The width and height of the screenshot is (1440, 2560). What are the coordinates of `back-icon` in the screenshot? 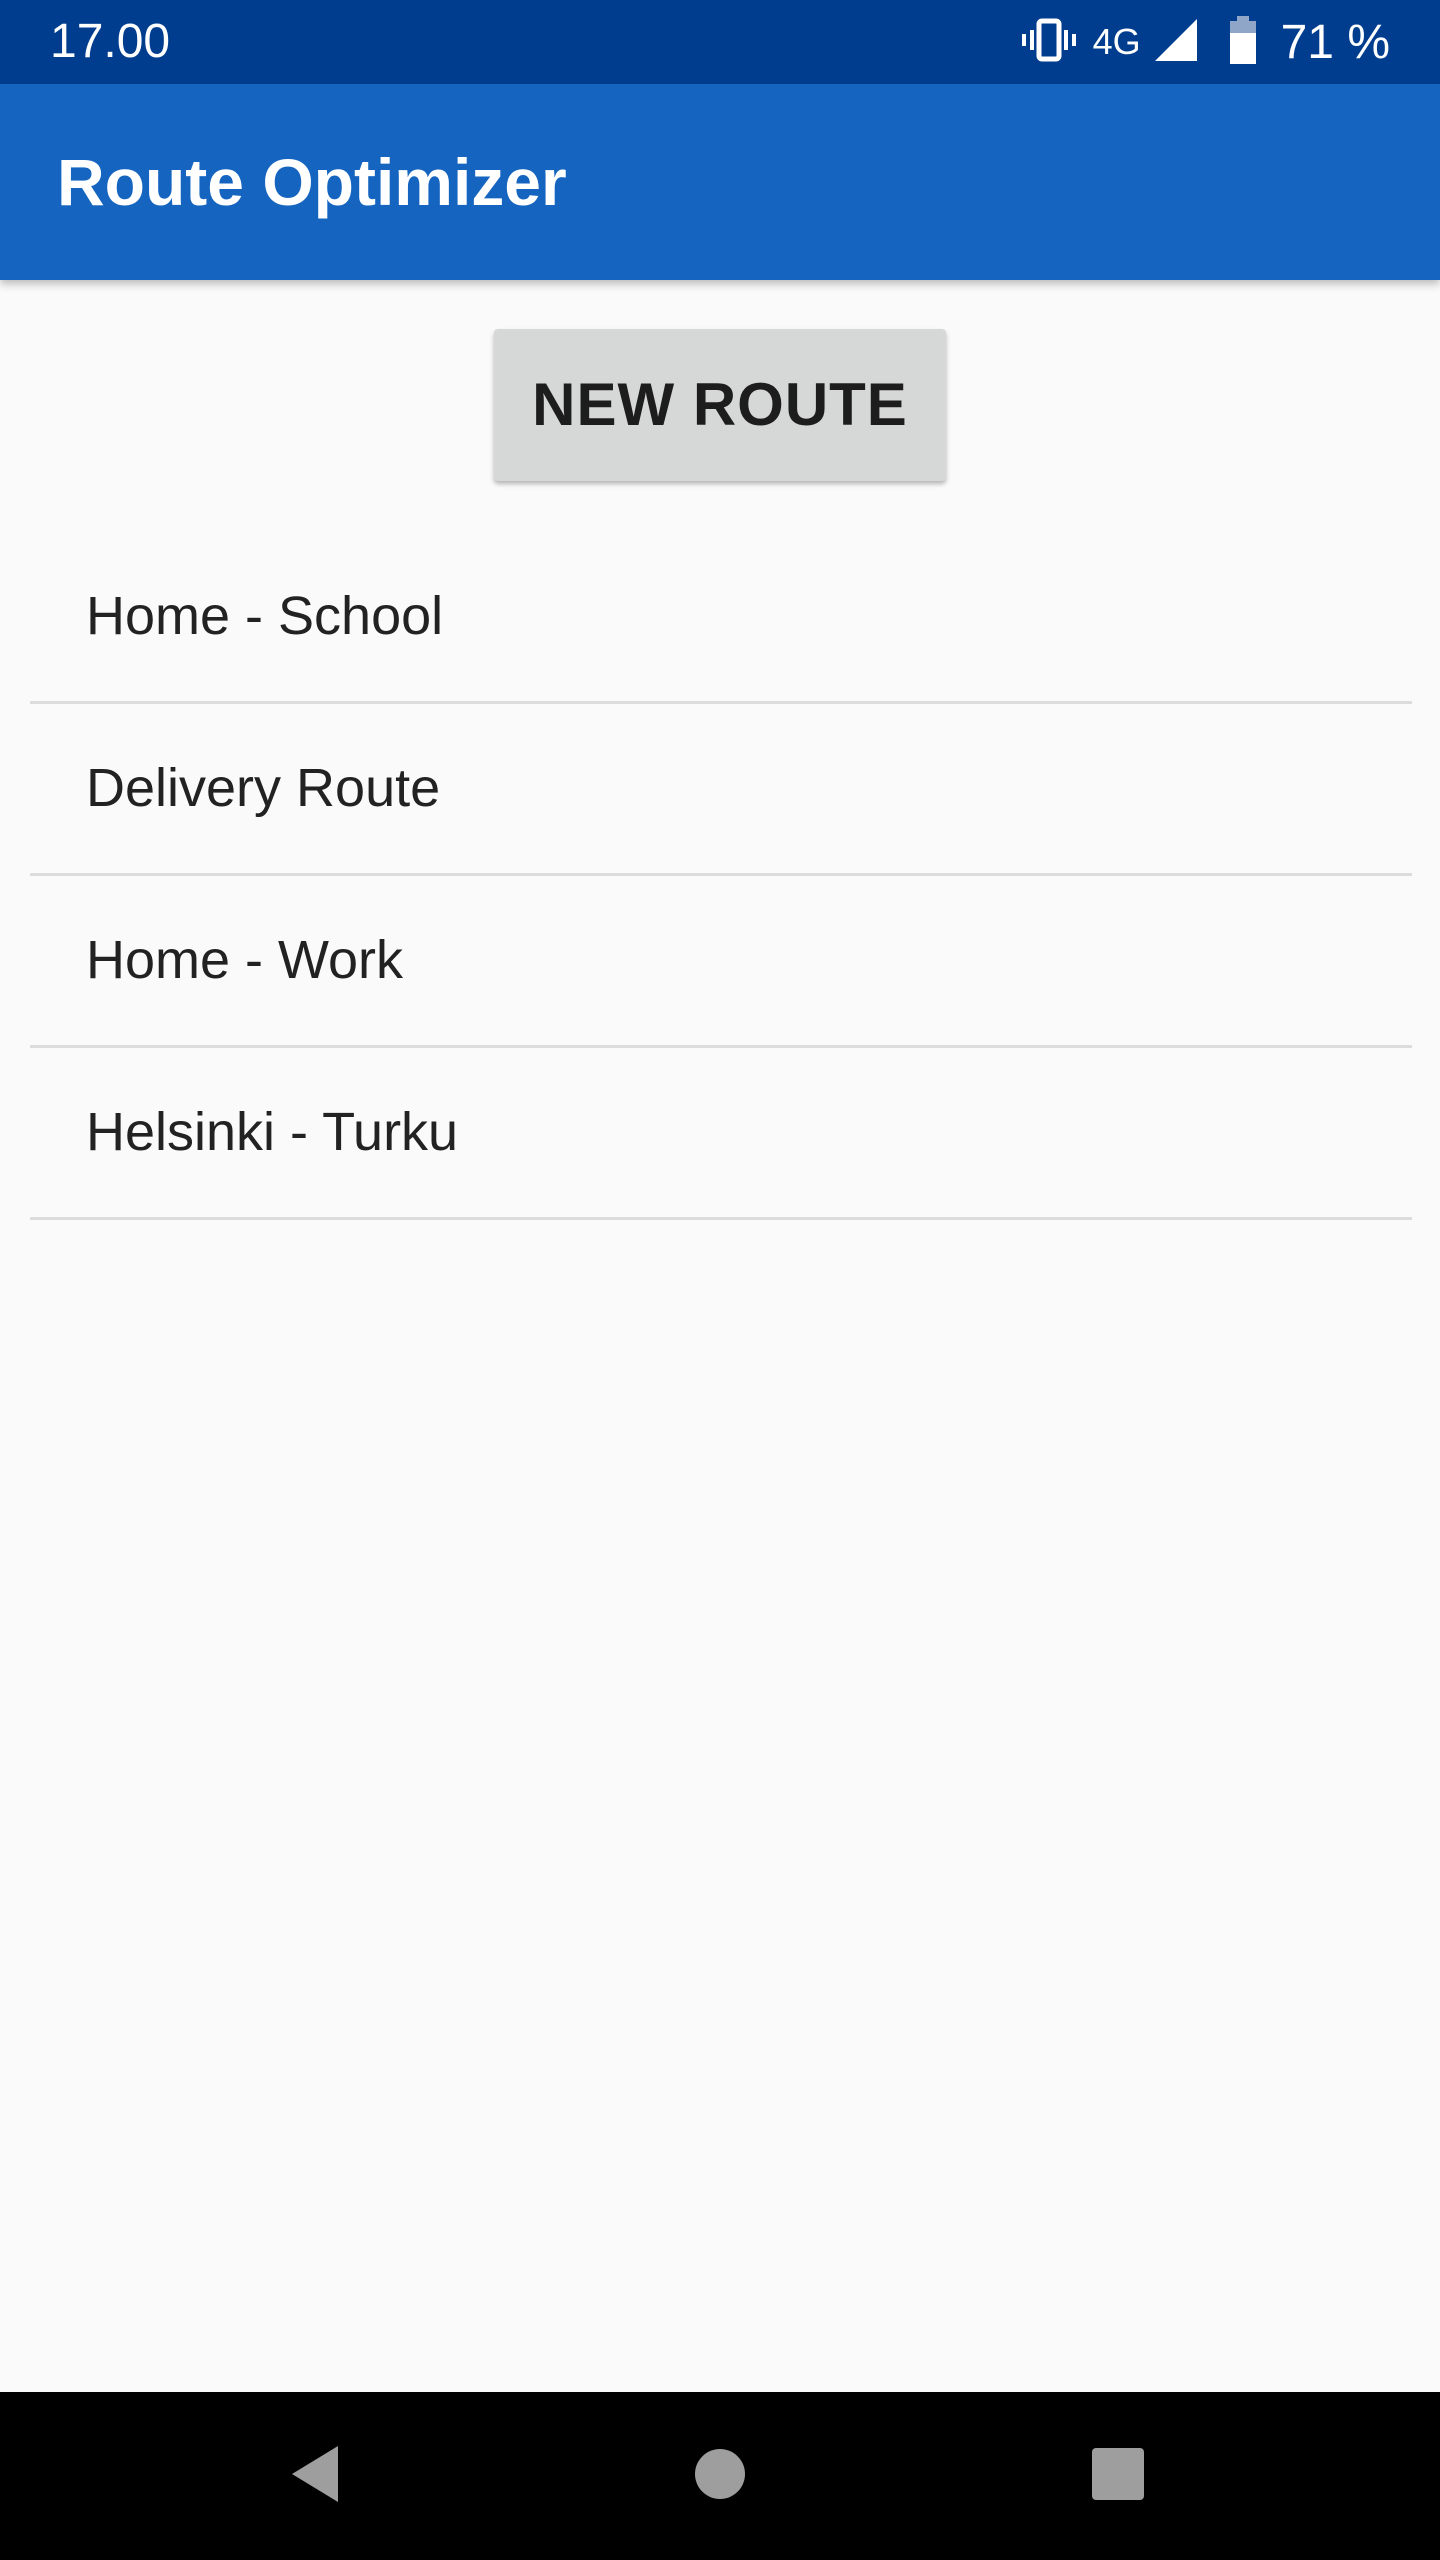 It's located at (316, 2476).